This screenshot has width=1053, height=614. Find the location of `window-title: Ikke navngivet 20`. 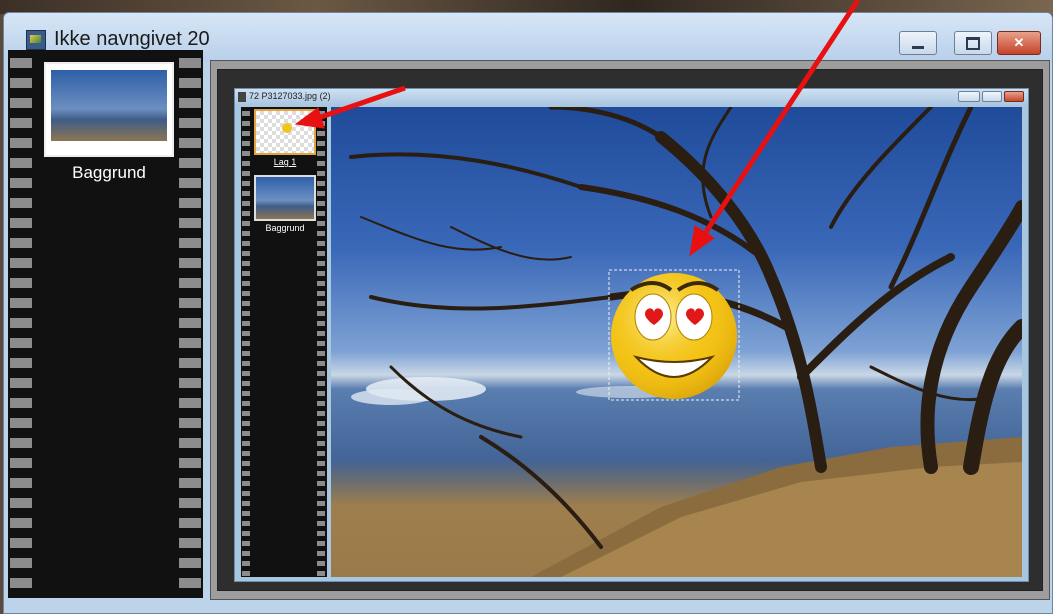

window-title: Ikke navngivet 20 is located at coordinates (132, 39).